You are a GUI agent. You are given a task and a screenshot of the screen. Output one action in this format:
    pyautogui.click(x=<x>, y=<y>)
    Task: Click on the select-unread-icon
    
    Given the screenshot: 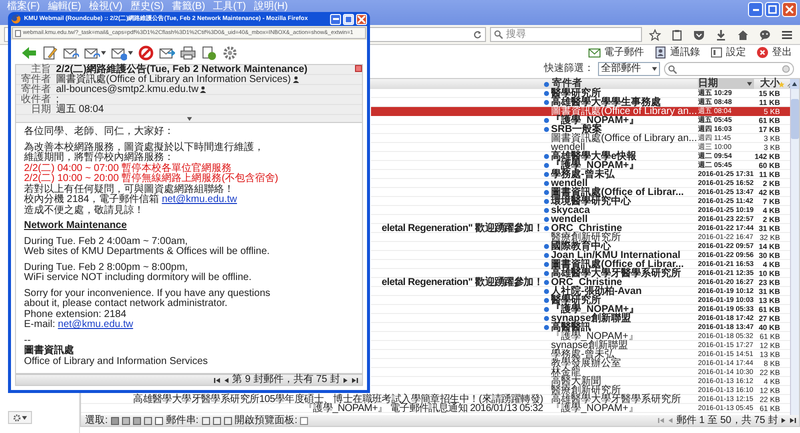 What is the action you would take?
    pyautogui.click(x=136, y=420)
    